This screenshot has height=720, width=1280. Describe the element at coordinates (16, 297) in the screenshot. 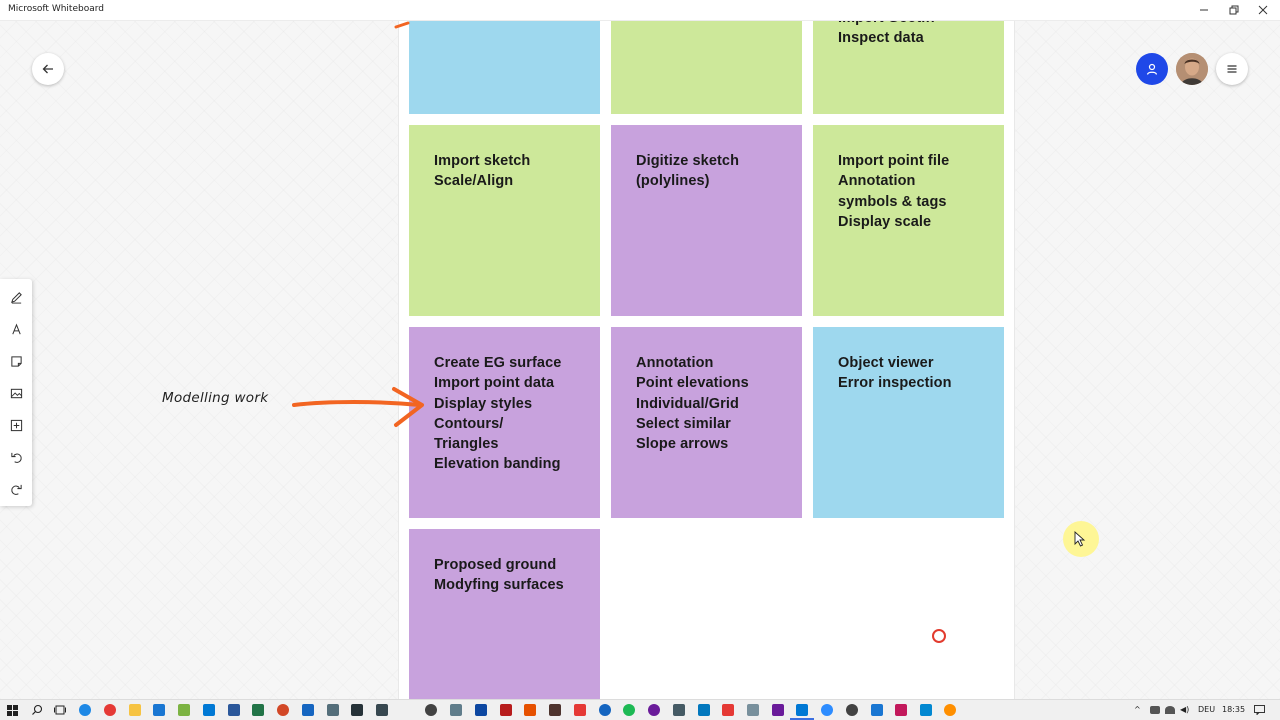

I see `pen-icon` at that location.